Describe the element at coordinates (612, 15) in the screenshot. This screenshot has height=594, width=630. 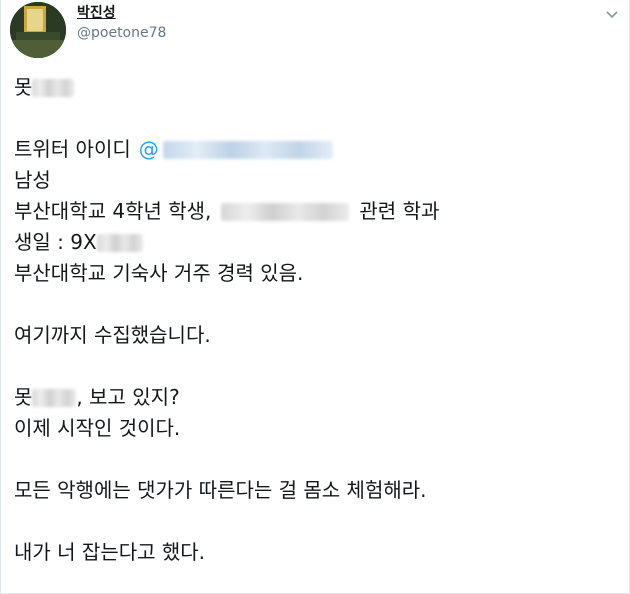
I see `chevron-down-icon` at that location.